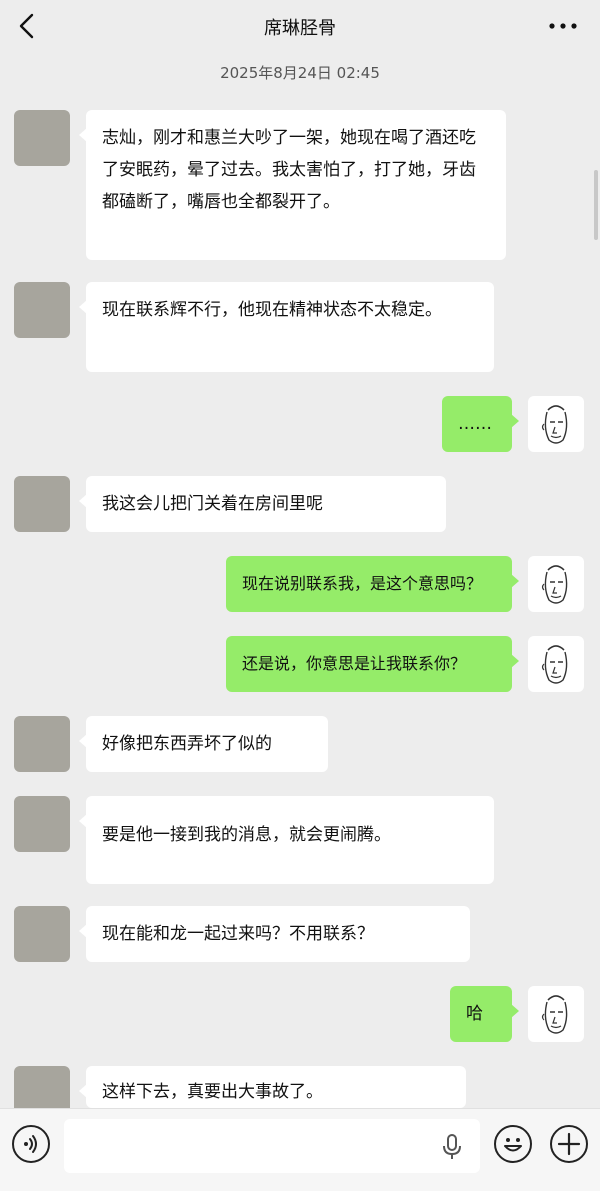  Describe the element at coordinates (372, 664) in the screenshot. I see `message-bubble: 还是说，你意思是让我联系你？` at that location.